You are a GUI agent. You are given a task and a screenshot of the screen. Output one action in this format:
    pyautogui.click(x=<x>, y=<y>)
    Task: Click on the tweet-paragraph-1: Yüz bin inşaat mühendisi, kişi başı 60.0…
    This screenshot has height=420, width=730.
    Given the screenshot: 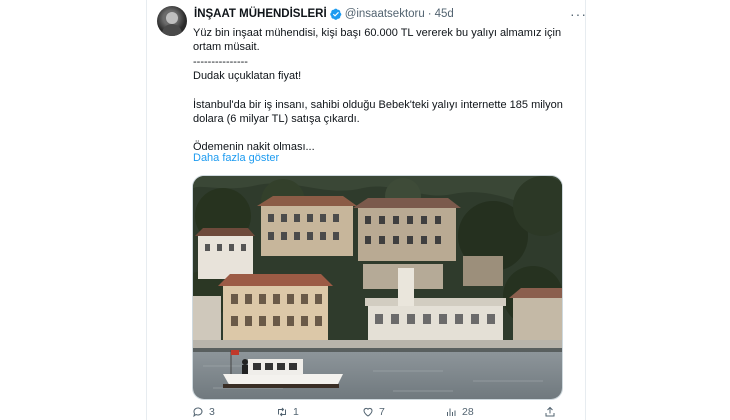 What is the action you would take?
    pyautogui.click(x=377, y=55)
    